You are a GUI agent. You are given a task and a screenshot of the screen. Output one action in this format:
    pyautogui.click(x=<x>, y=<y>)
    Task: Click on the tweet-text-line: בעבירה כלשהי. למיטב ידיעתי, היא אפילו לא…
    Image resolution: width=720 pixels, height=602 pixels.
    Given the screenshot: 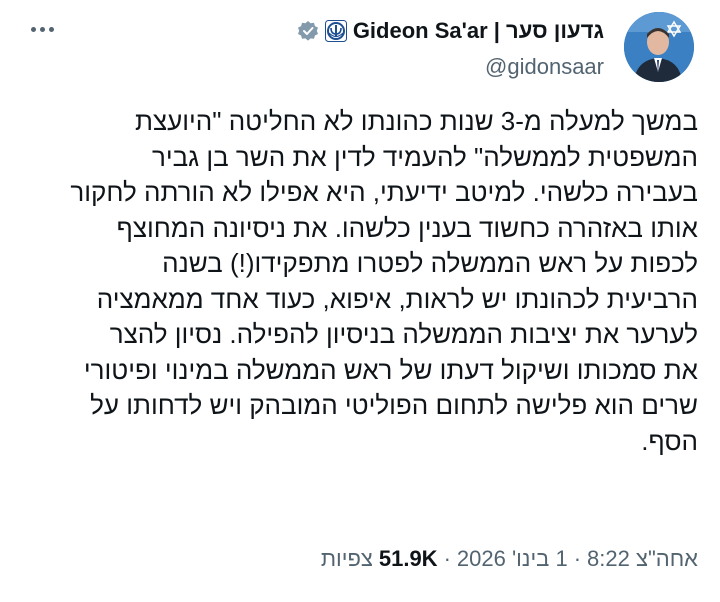 What is the action you would take?
    pyautogui.click(x=384, y=192)
    